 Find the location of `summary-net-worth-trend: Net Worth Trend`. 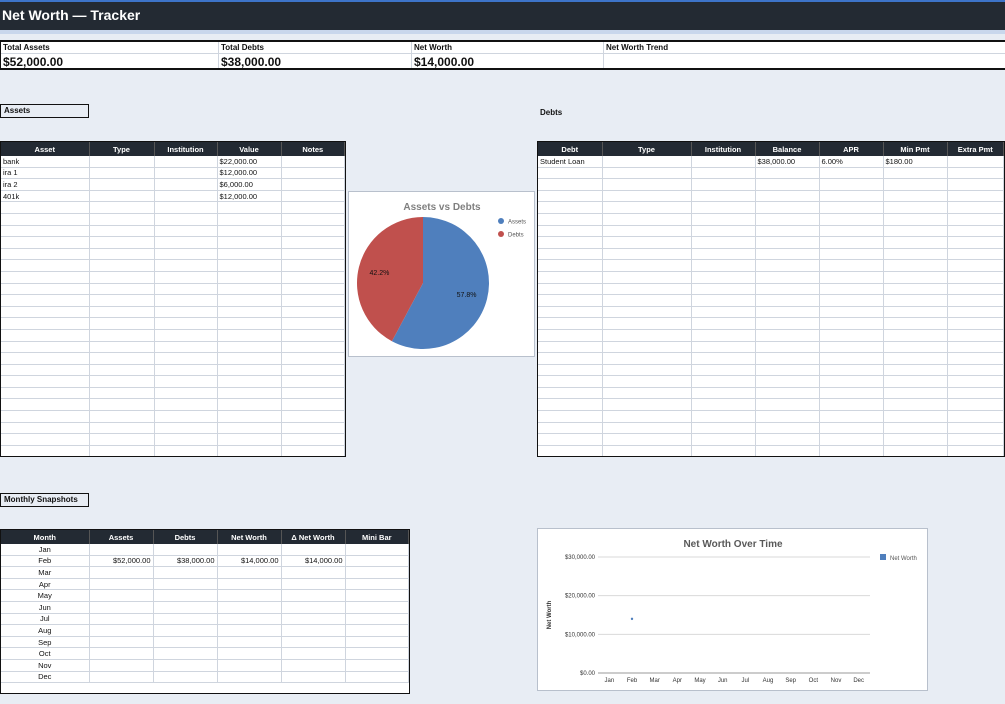

summary-net-worth-trend: Net Worth Trend is located at coordinates (804, 55).